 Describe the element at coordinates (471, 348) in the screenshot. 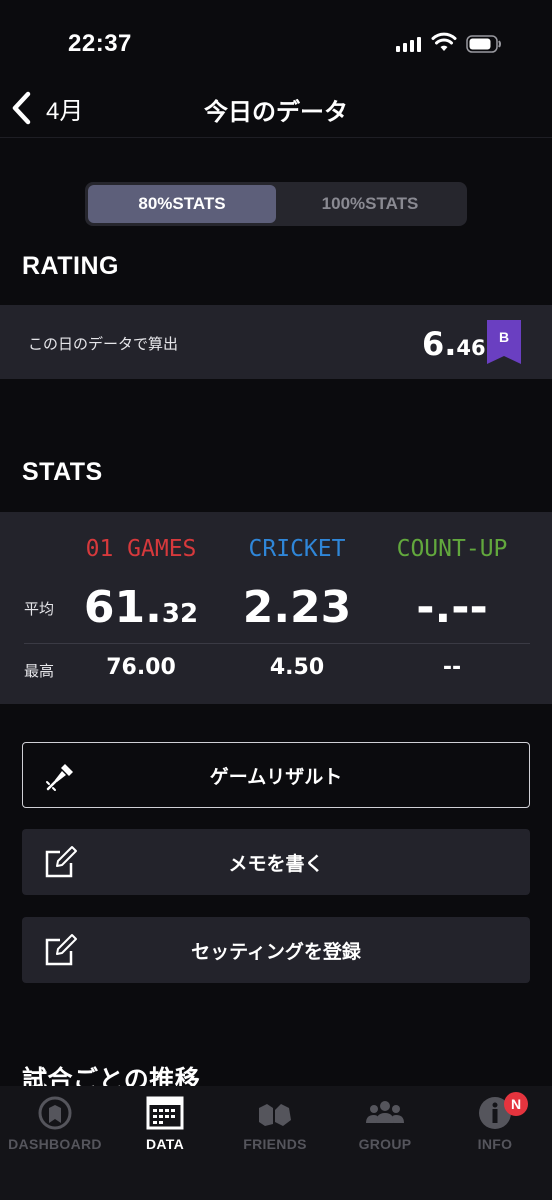

I see `rating-value-decimal: 46` at that location.